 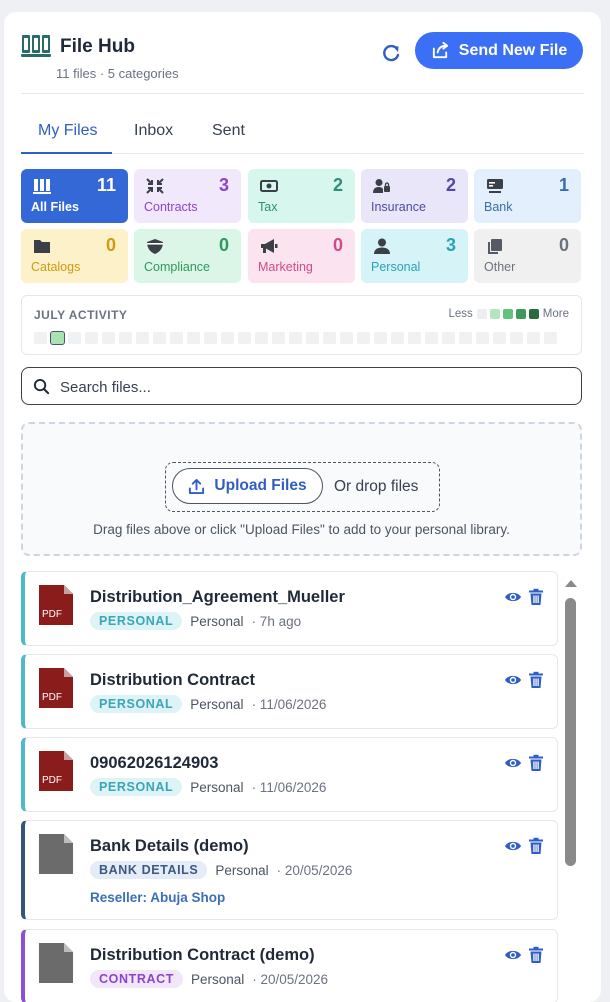 What do you see at coordinates (221, 870) in the screenshot?
I see `file-meta: BANK DETAILS Personal · 20/05/2026` at bounding box center [221, 870].